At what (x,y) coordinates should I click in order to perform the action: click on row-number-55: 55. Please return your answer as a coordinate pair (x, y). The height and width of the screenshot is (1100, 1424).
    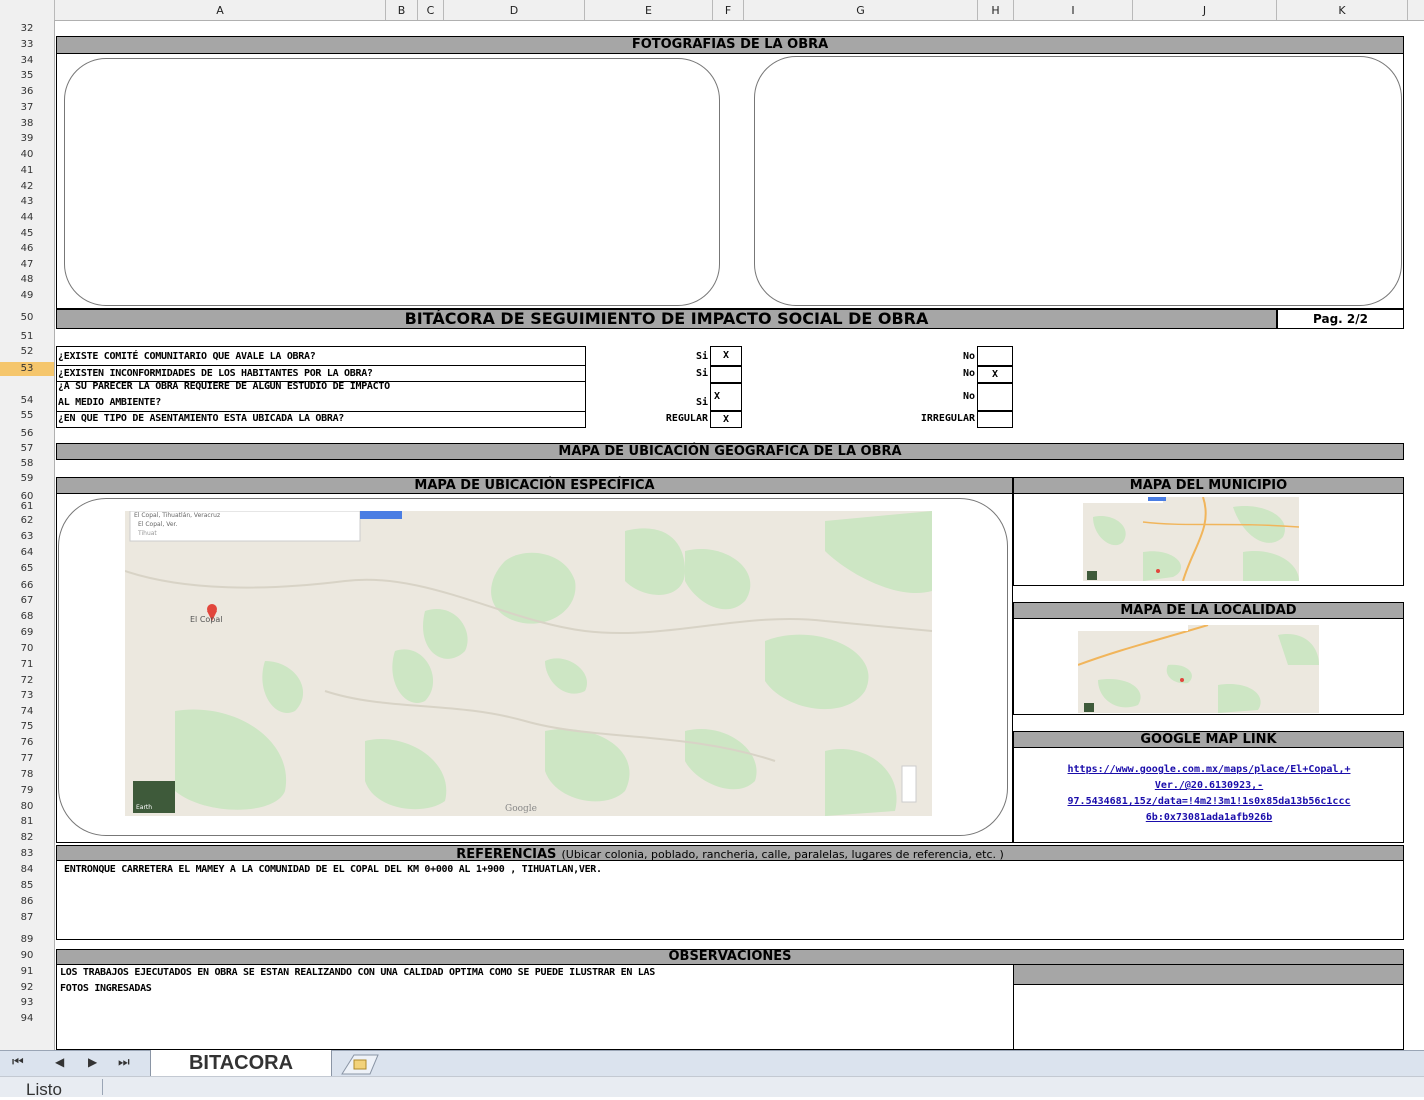
    Looking at the image, I should click on (27, 416).